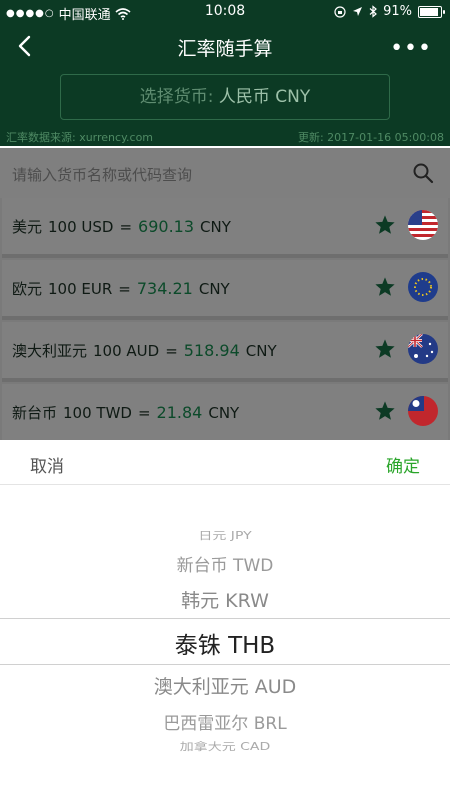 The image size is (450, 800). I want to click on rate-row-twd: 新台币 100 TWD = 21.84 CNY, so click(225, 414).